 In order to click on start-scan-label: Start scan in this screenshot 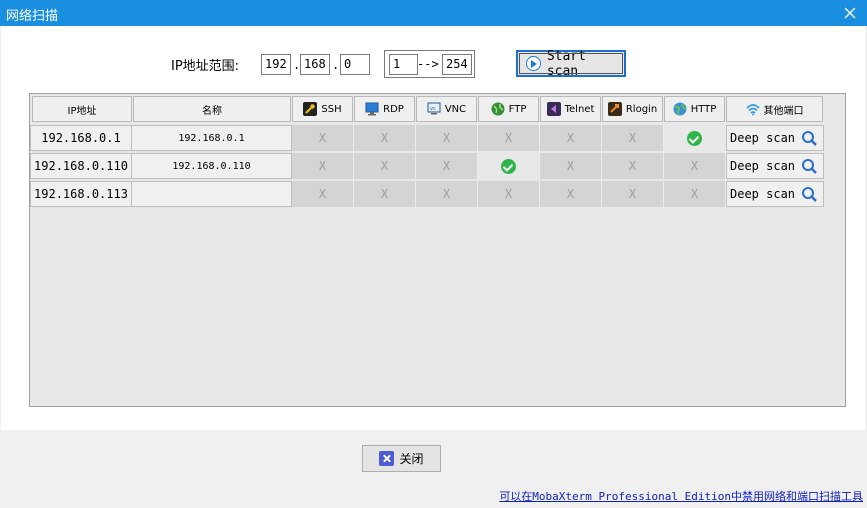, I will do `click(566, 63)`.